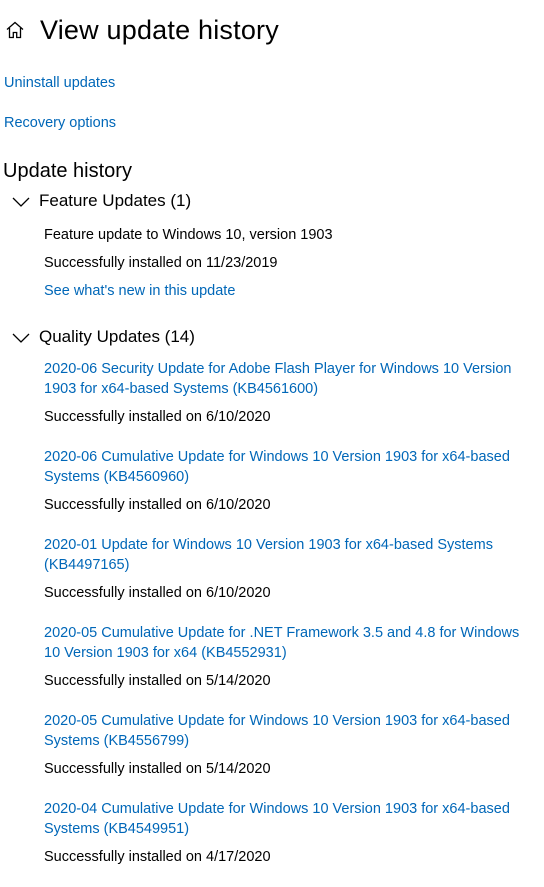 The height and width of the screenshot is (887, 544). I want to click on uninstall-updates-link: Uninstall updates, so click(59, 83).